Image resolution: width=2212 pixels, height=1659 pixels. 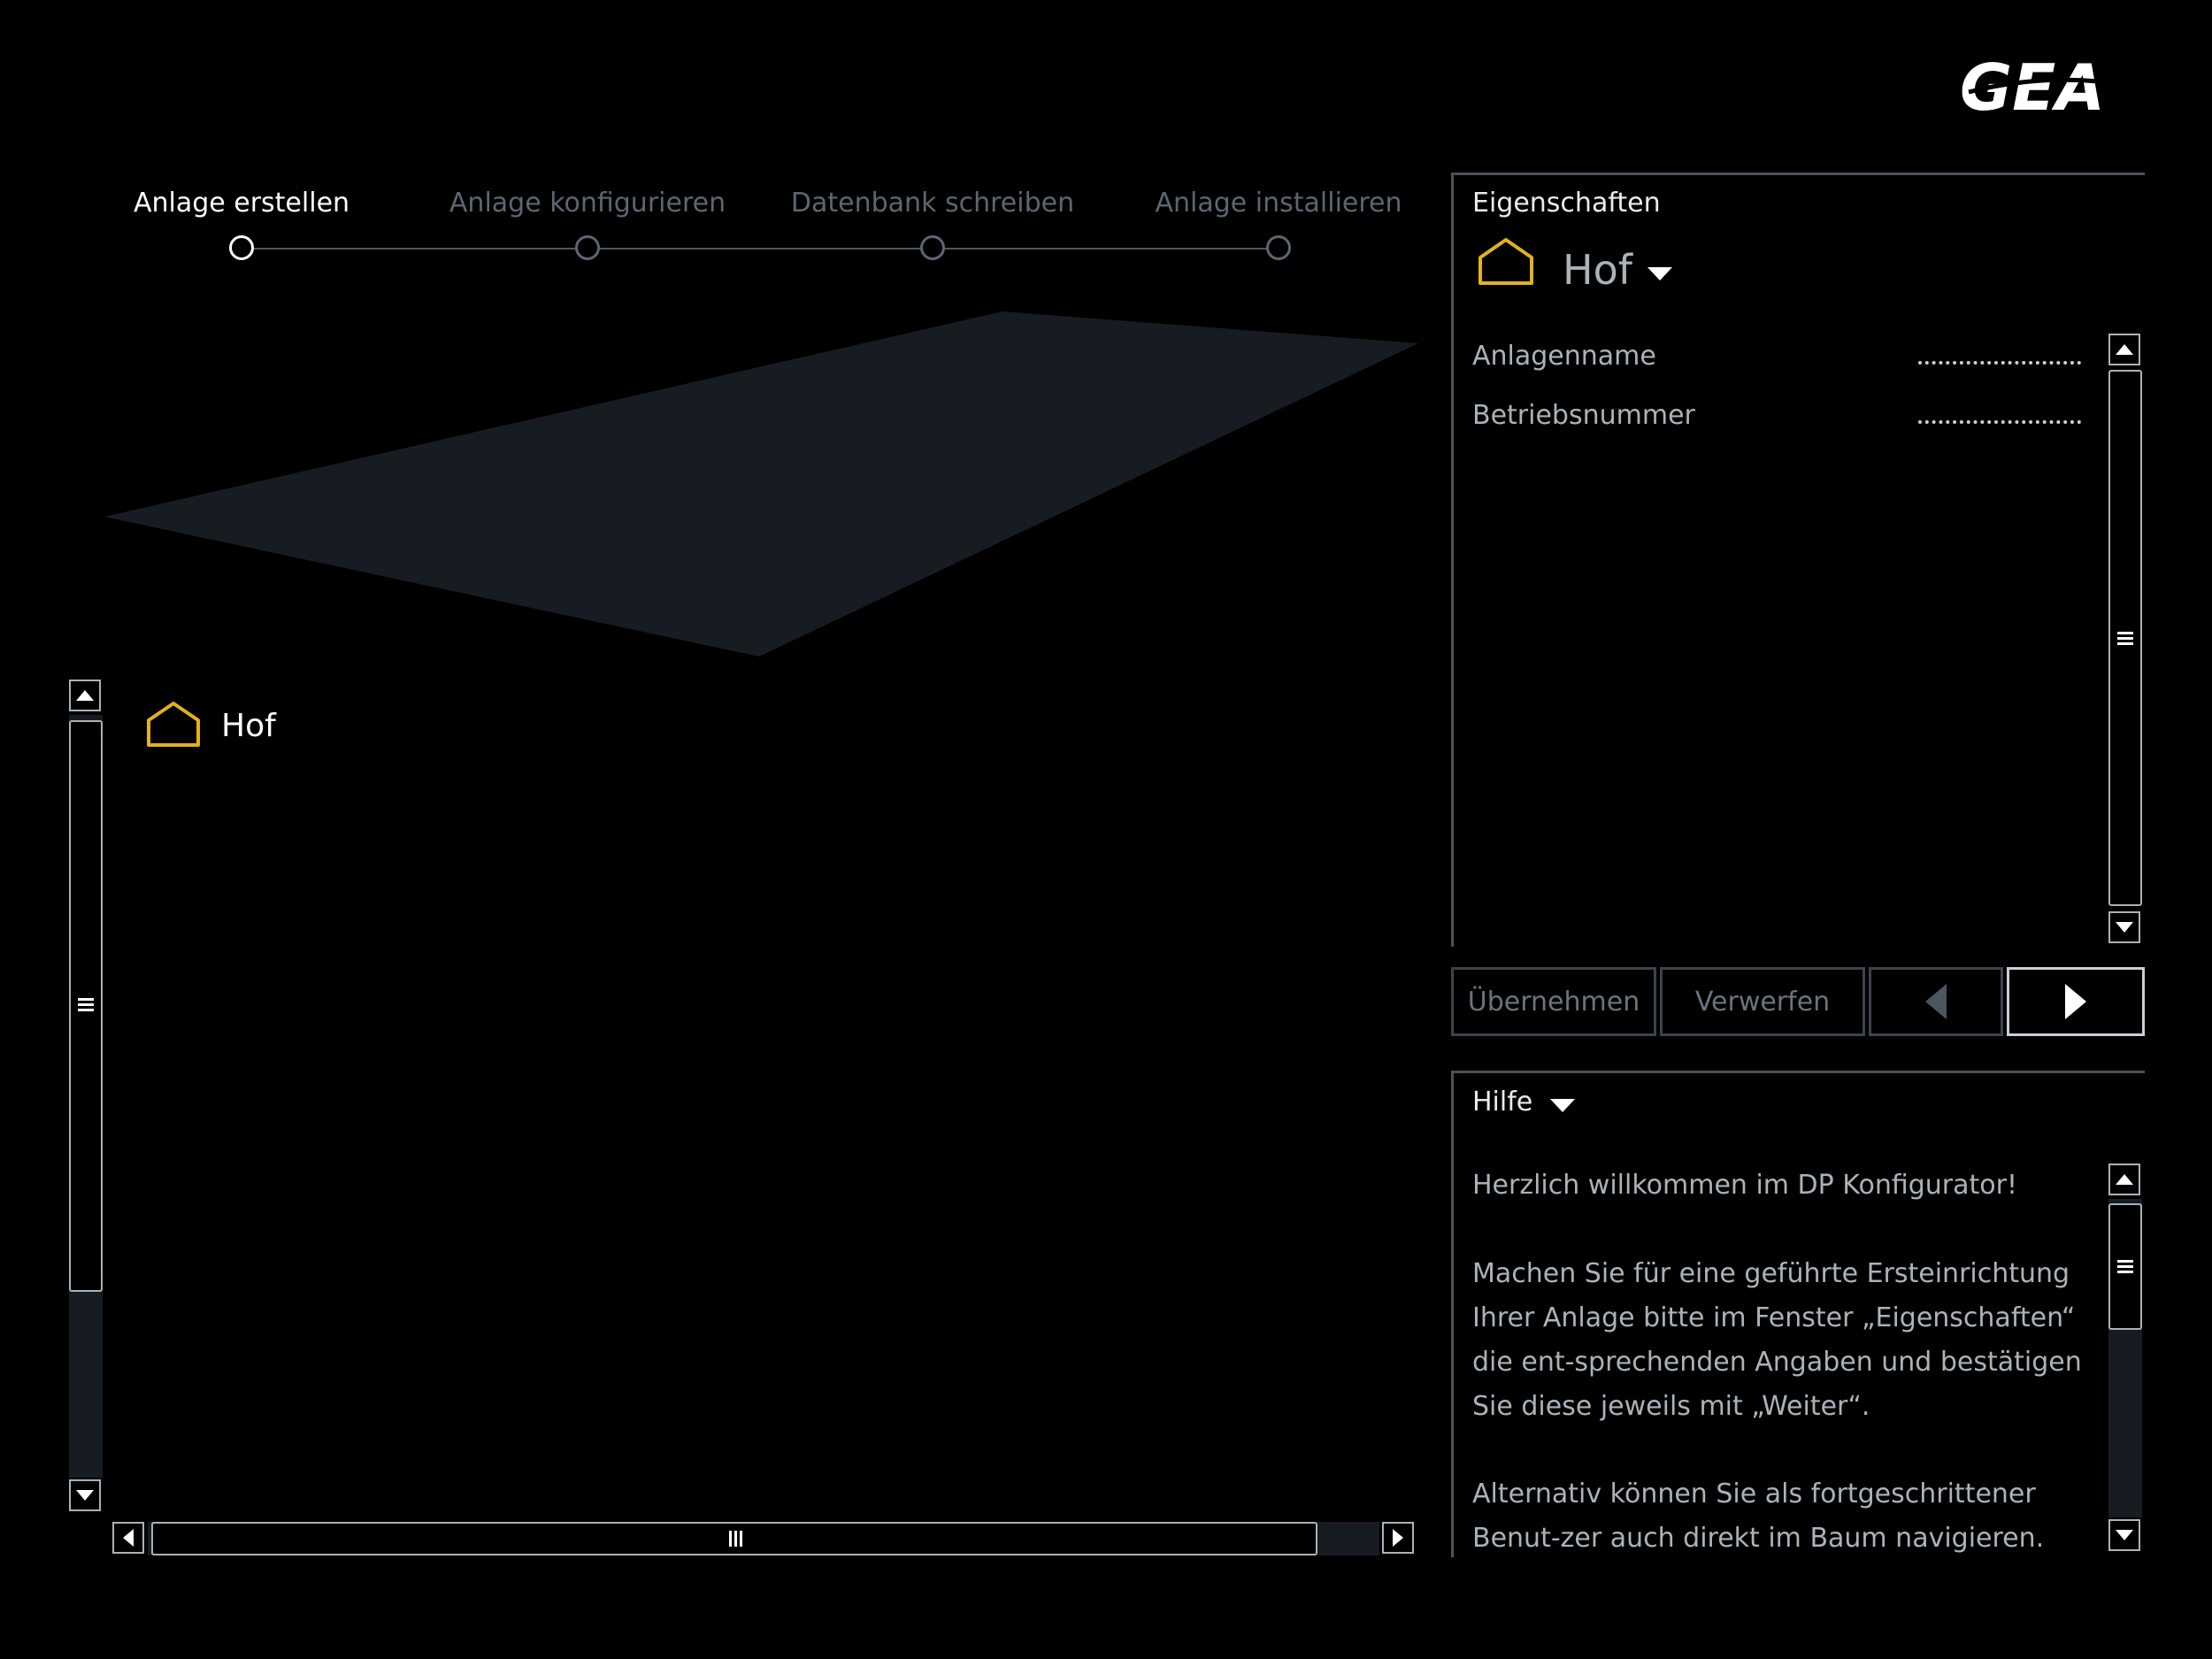 I want to click on help-paragraph: Herzlich willkommen im DP Konfigurator!, so click(x=1745, y=1185).